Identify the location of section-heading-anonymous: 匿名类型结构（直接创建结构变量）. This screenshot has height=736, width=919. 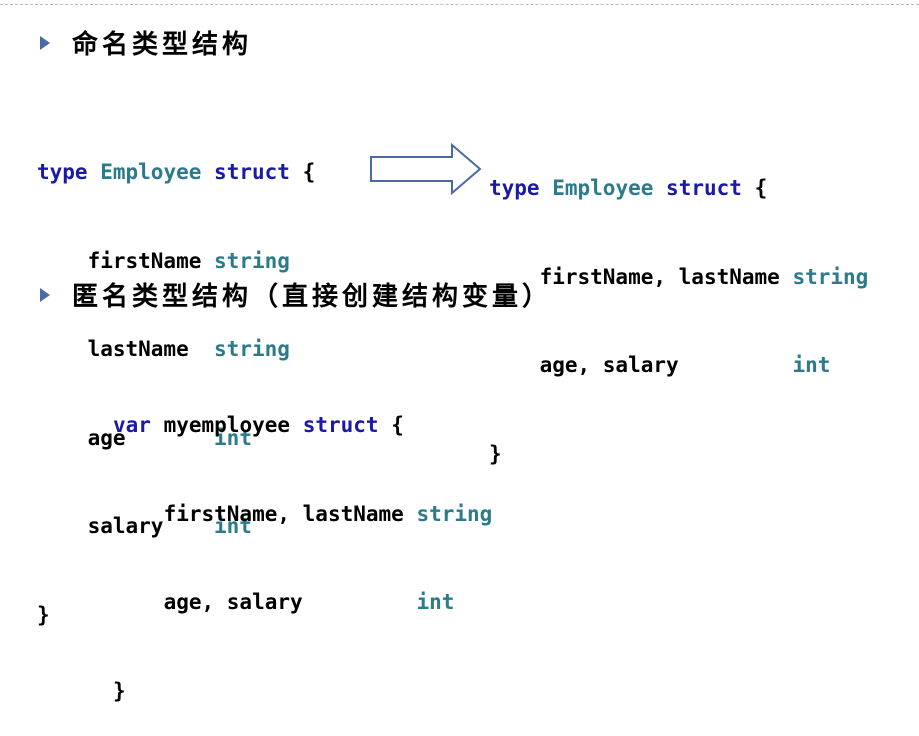
(296, 294).